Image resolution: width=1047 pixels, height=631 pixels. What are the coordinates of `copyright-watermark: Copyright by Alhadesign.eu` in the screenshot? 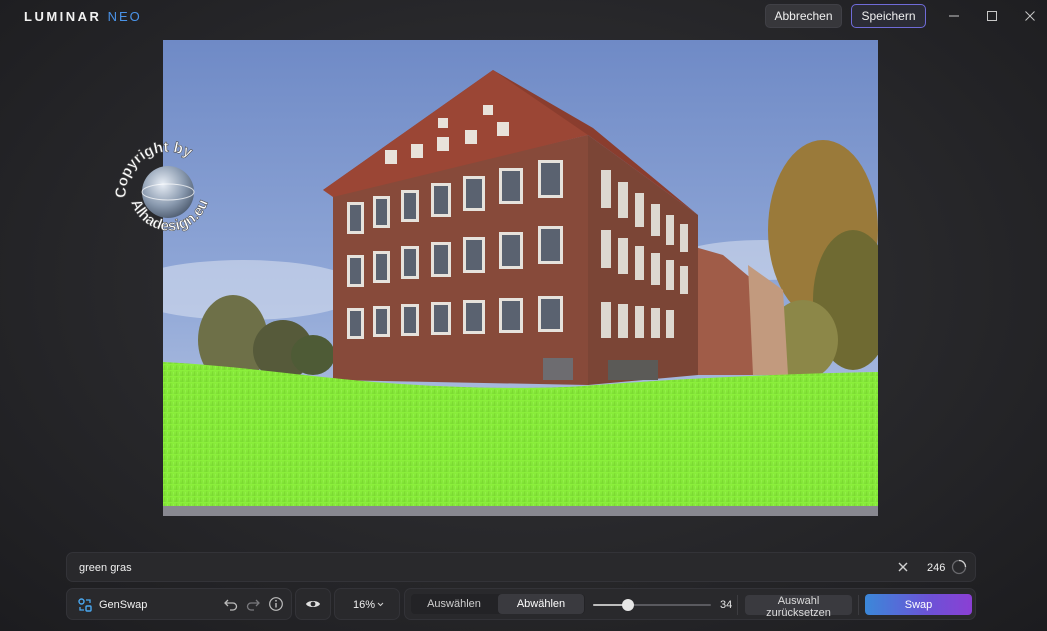 It's located at (168, 190).